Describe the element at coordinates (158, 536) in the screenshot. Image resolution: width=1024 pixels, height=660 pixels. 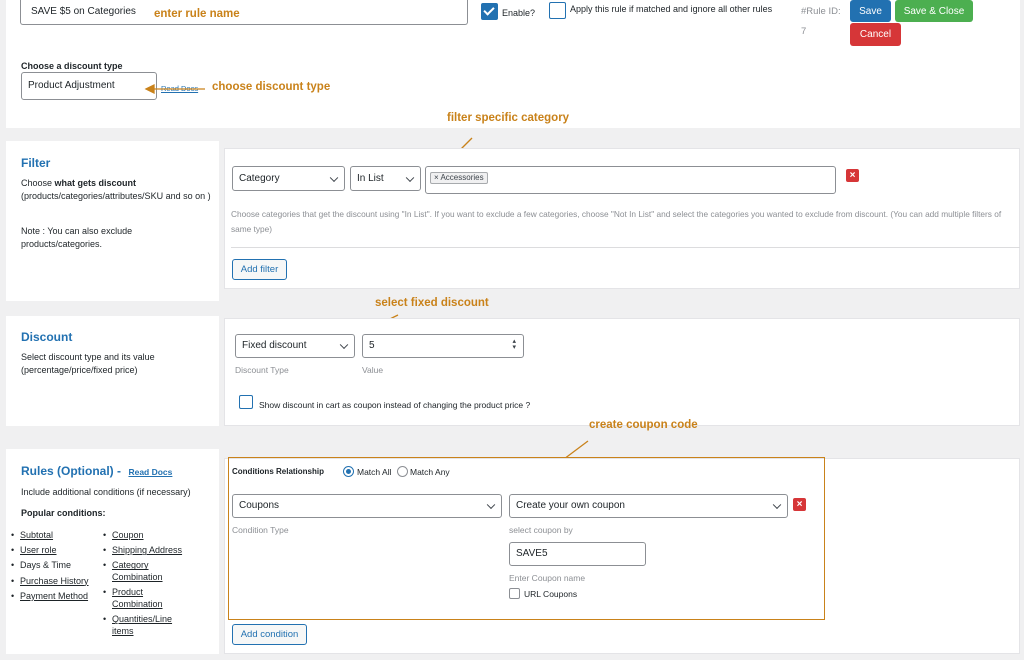
I see `popular-condition-link: Coupon` at that location.